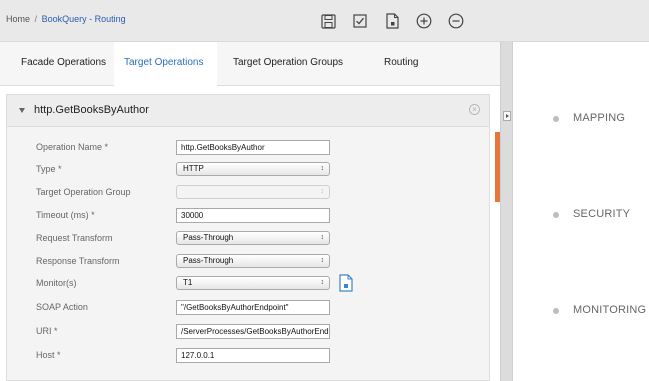  Describe the element at coordinates (56, 283) in the screenshot. I see `monitors-label: Monitor(s)` at that location.